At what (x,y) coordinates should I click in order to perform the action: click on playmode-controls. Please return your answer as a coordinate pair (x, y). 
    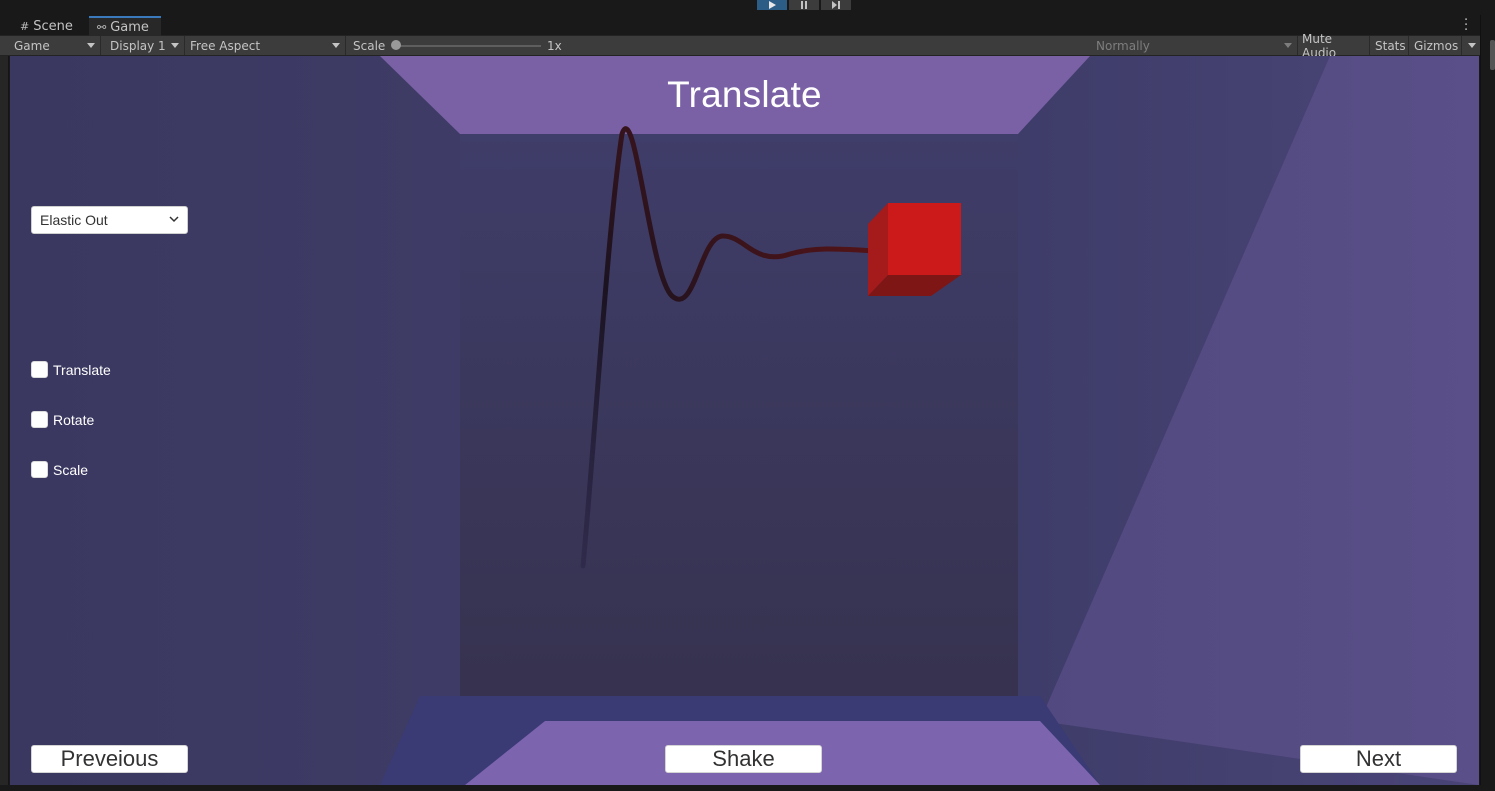
    Looking at the image, I should click on (804, 5).